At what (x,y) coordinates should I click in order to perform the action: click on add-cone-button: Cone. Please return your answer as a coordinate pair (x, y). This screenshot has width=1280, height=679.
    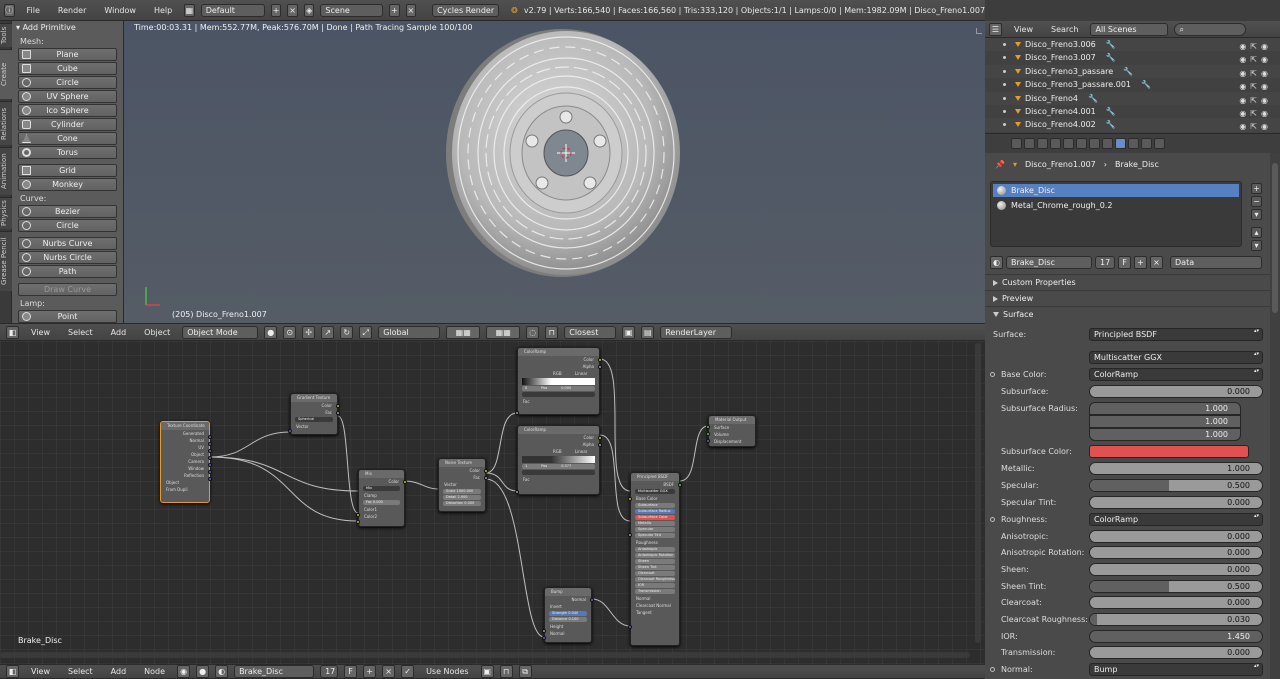
    Looking at the image, I should click on (67, 138).